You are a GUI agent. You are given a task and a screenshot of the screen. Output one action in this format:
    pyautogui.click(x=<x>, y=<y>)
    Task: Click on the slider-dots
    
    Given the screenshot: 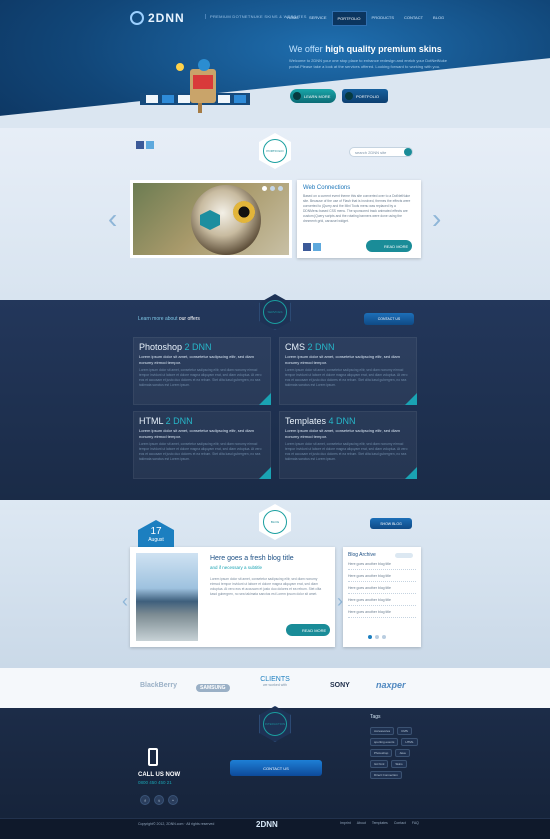 What is the action you would take?
    pyautogui.click(x=272, y=188)
    